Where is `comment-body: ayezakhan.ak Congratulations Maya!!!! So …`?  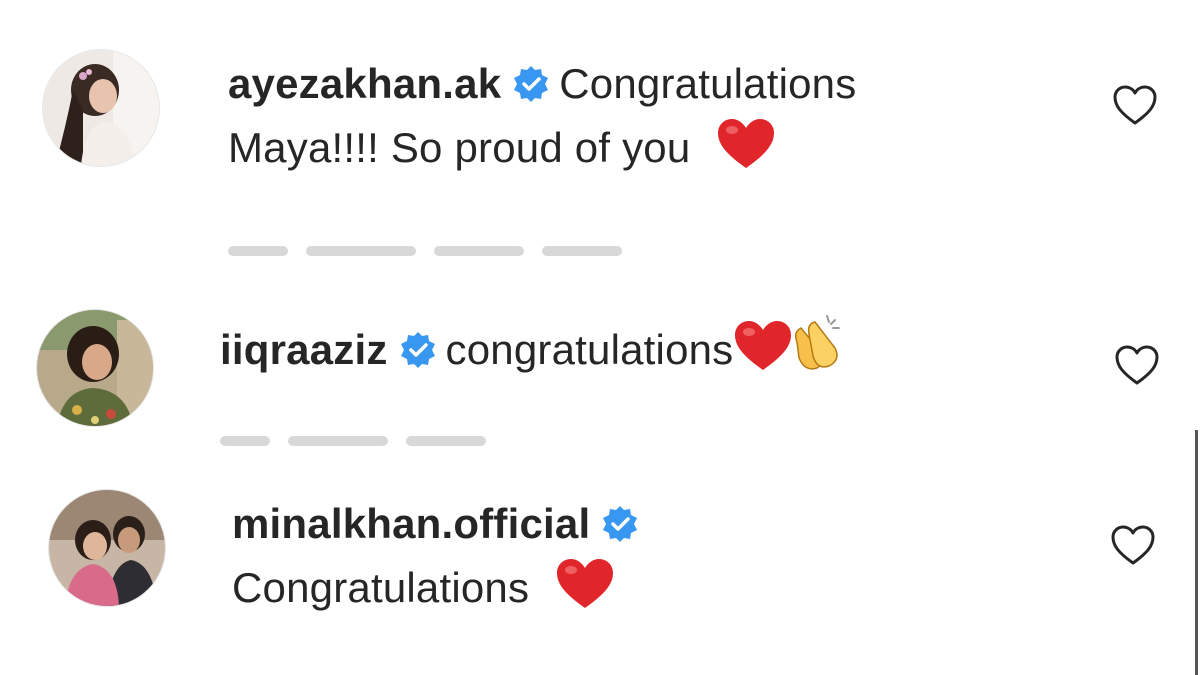 comment-body: ayezakhan.ak Congratulations Maya!!!! So … is located at coordinates (542, 120).